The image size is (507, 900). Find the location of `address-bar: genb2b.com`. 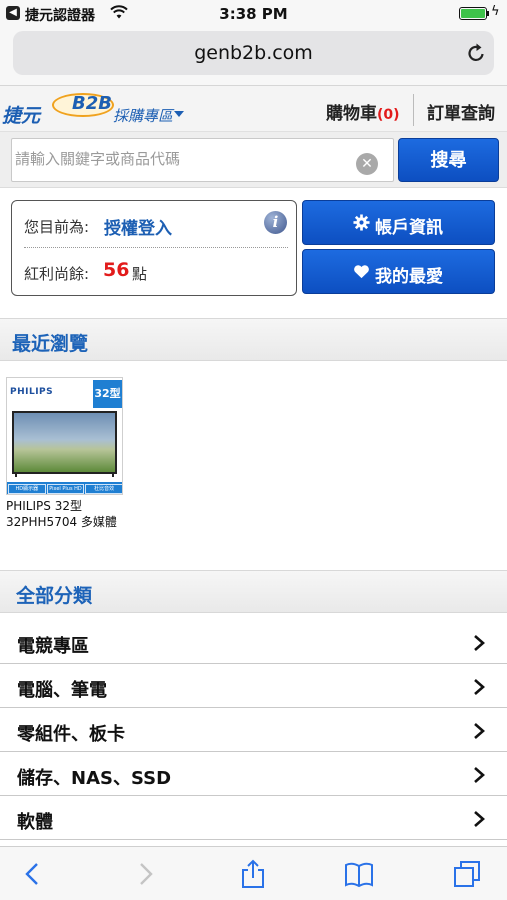

address-bar: genb2b.com is located at coordinates (253, 53).